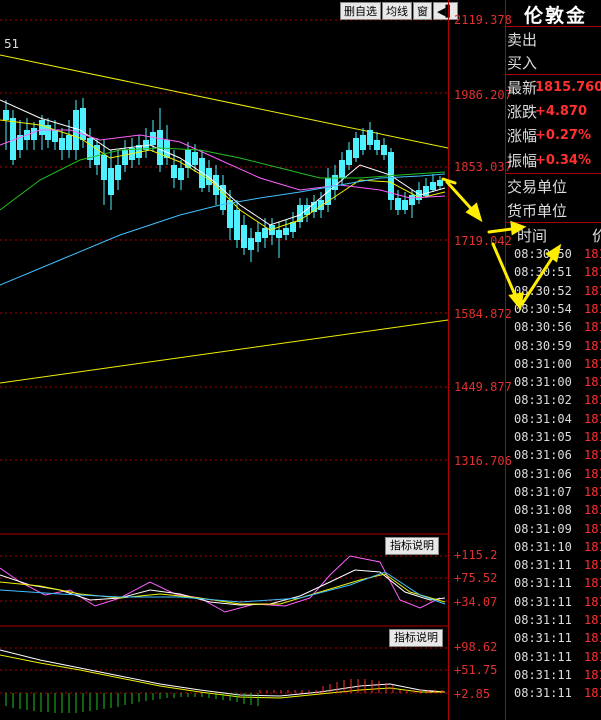  What do you see at coordinates (543, 455) in the screenshot?
I see `tick-time: 08:31:06` at bounding box center [543, 455].